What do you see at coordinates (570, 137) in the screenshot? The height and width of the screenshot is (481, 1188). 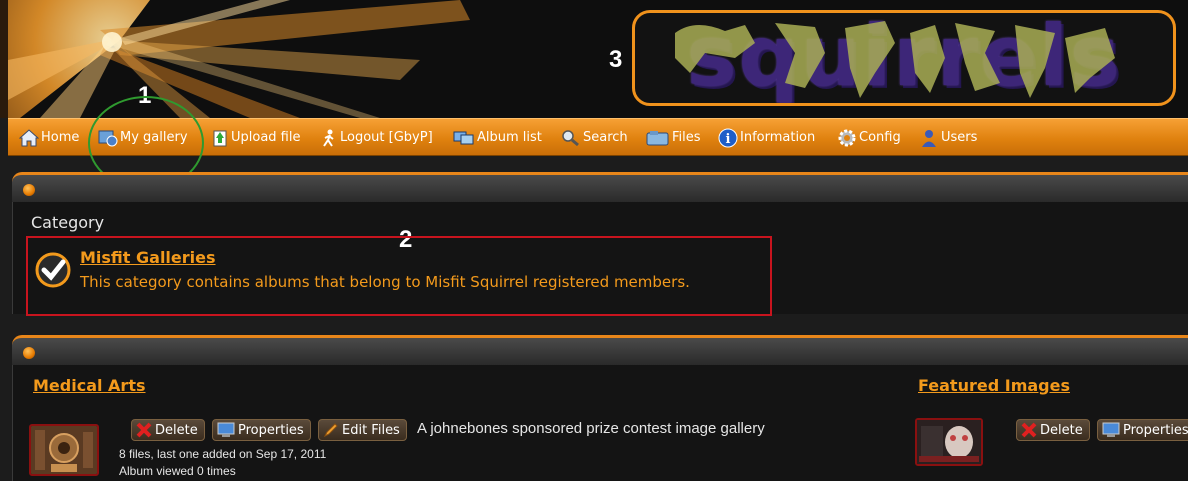 I see `search-icon` at bounding box center [570, 137].